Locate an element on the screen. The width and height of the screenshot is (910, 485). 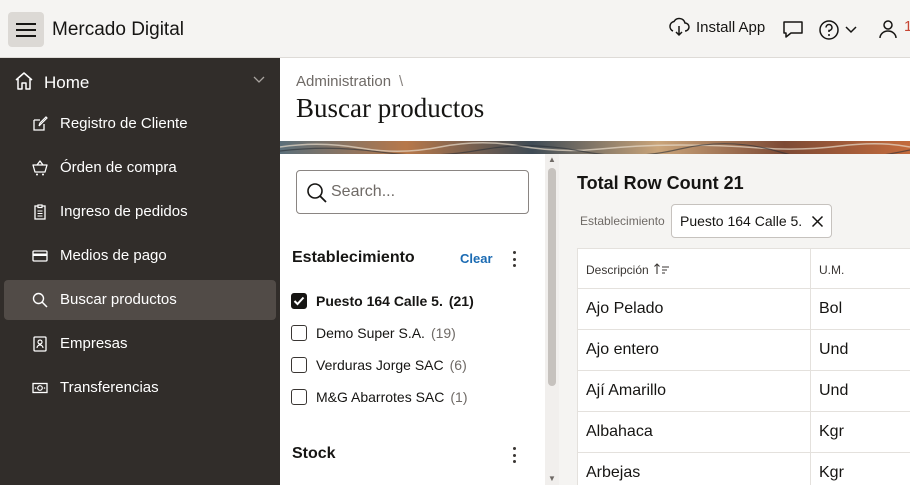
facet-option-label: Verduras Jorge SAC is located at coordinates (380, 365).